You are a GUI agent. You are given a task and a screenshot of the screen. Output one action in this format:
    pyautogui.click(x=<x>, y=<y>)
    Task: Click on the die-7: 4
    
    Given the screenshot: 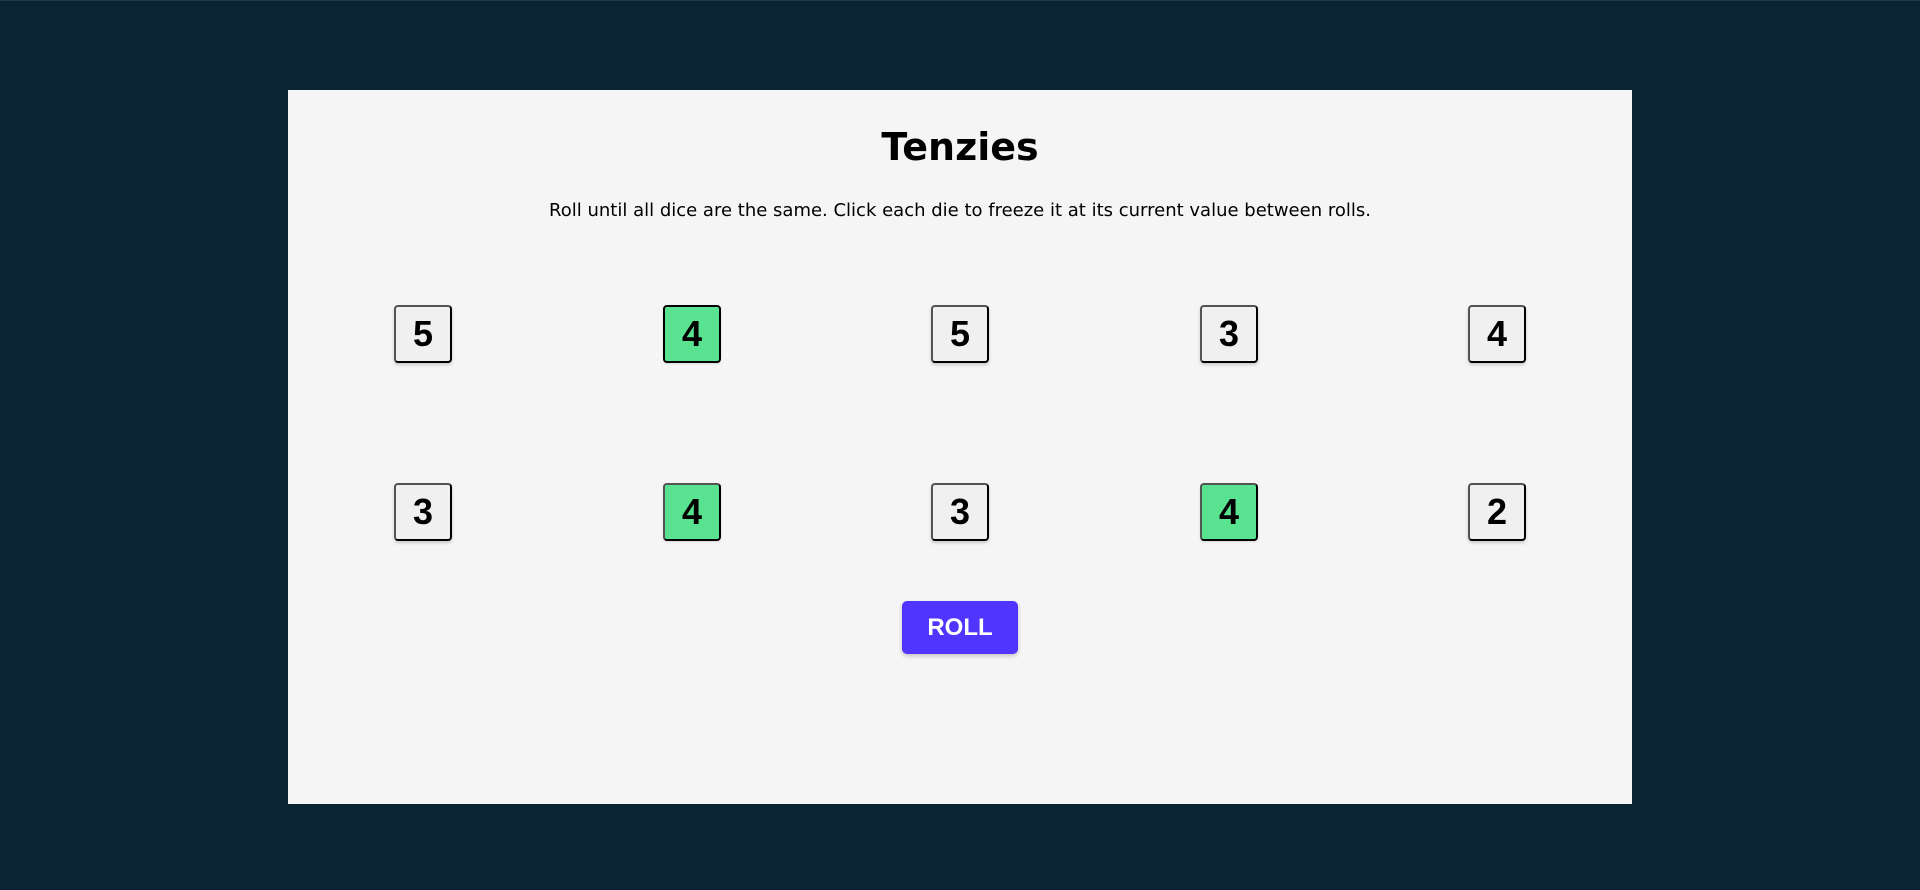 What is the action you would take?
    pyautogui.click(x=692, y=512)
    